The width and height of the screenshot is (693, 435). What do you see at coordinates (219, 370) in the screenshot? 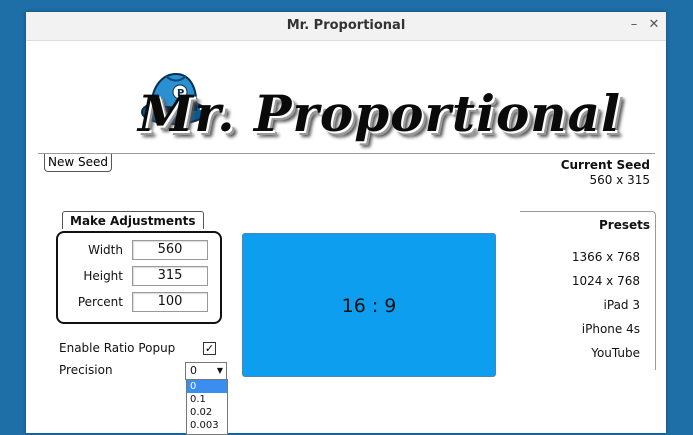
I see `dropdown-arrow-icon: ▼` at bounding box center [219, 370].